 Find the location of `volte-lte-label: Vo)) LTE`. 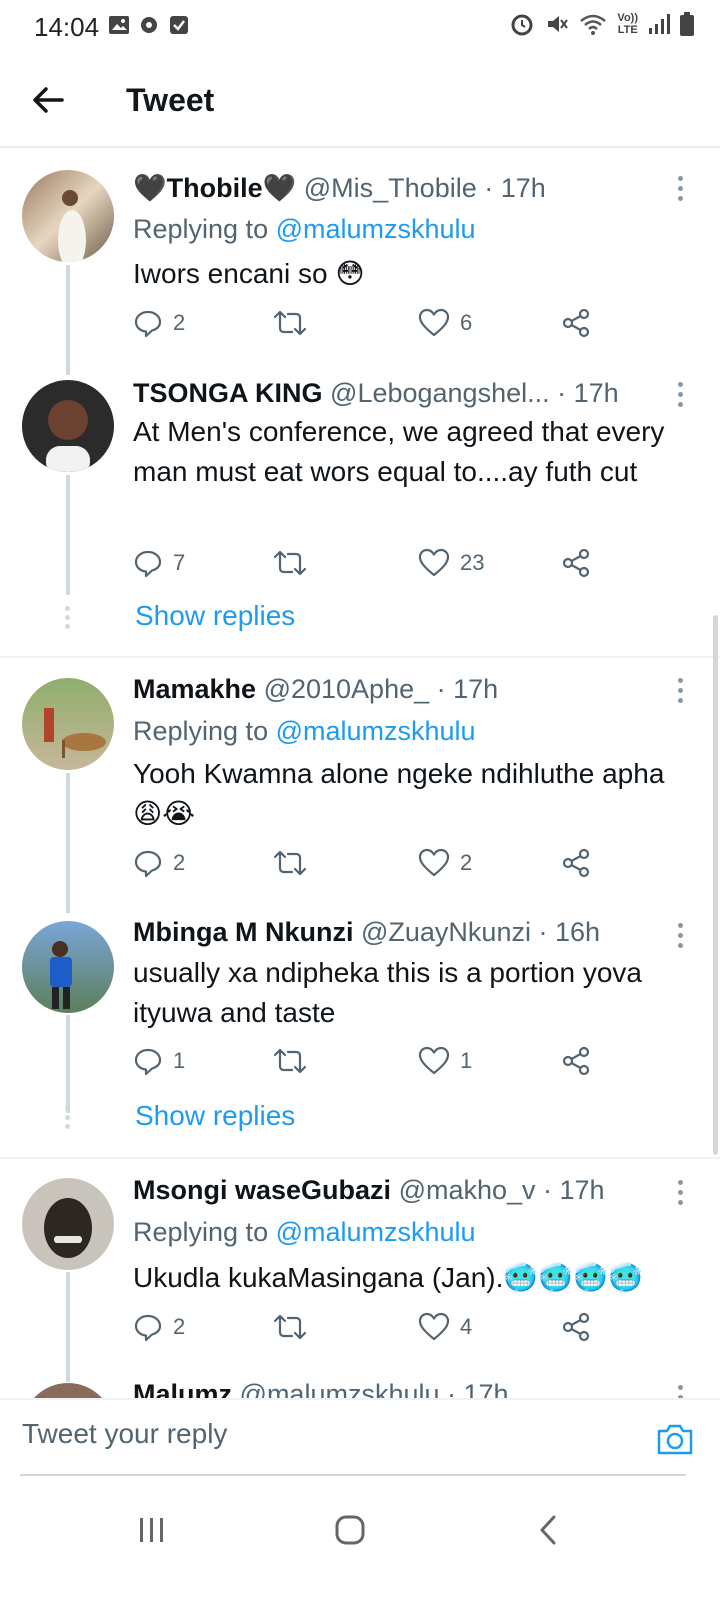

volte-lte-label: Vo)) LTE is located at coordinates (627, 24).